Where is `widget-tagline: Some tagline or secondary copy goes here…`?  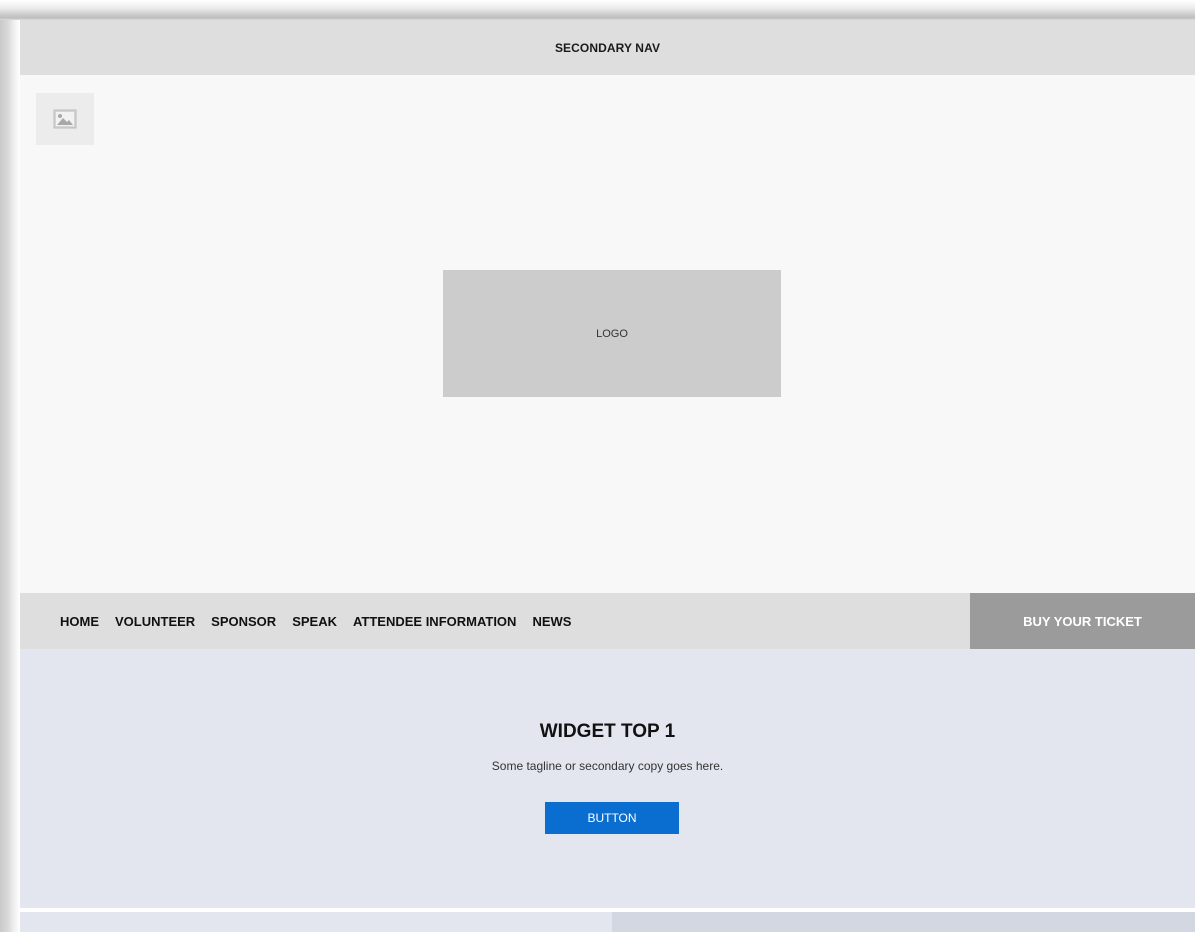
widget-tagline: Some tagline or secondary copy goes here… is located at coordinates (607, 766).